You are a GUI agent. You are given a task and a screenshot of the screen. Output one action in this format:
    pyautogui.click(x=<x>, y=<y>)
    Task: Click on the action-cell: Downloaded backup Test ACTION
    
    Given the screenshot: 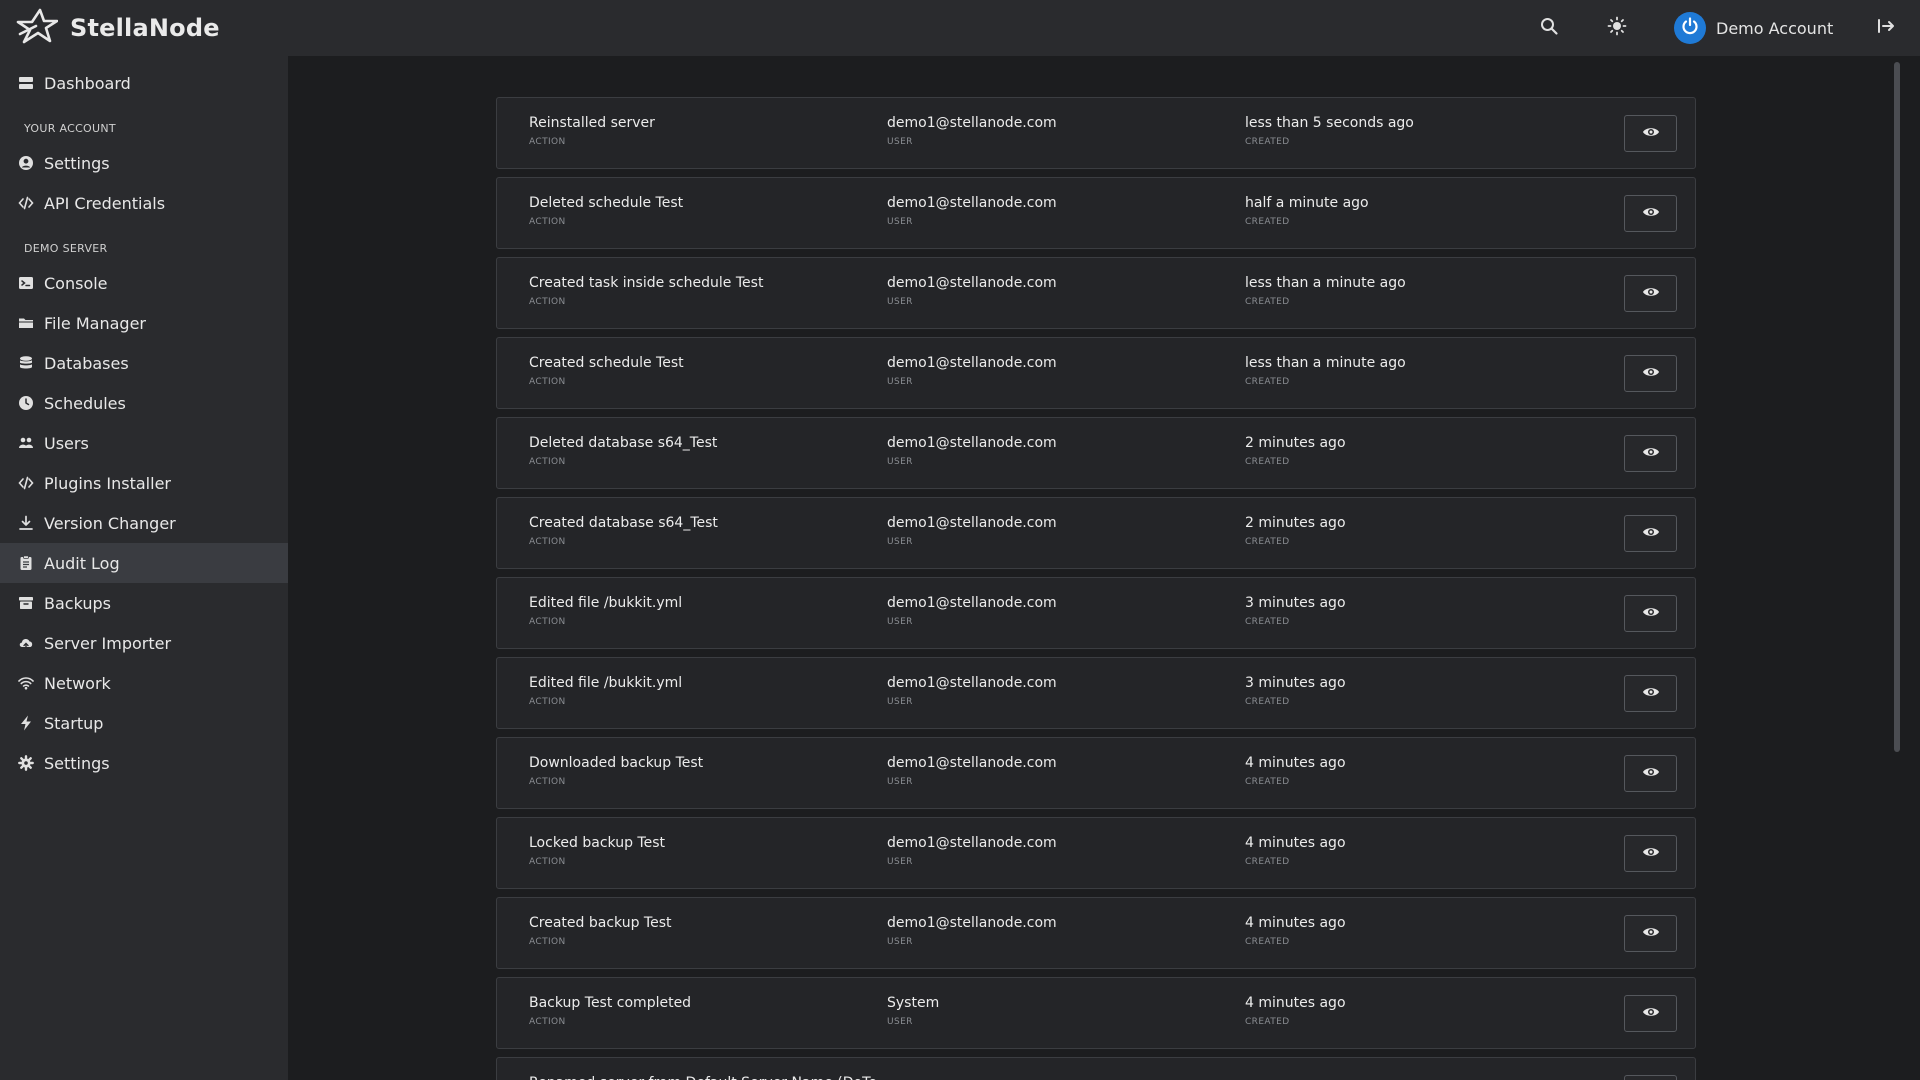 What is the action you would take?
    pyautogui.click(x=616, y=771)
    